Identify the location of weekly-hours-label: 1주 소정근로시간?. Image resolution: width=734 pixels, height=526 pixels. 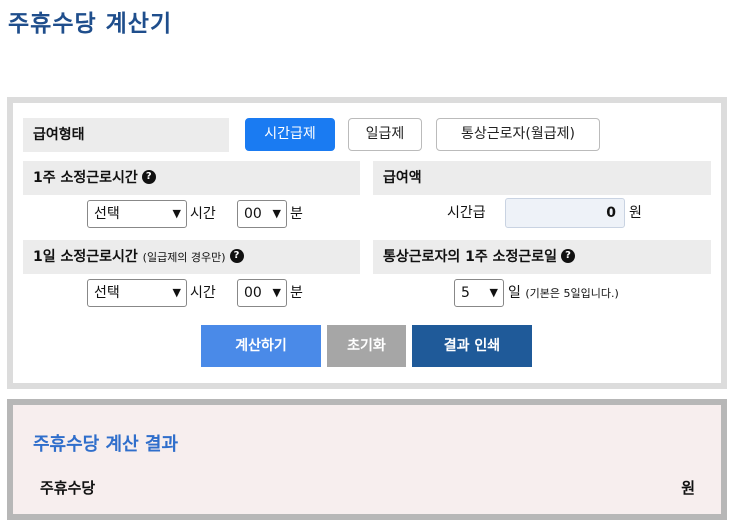
(191, 178).